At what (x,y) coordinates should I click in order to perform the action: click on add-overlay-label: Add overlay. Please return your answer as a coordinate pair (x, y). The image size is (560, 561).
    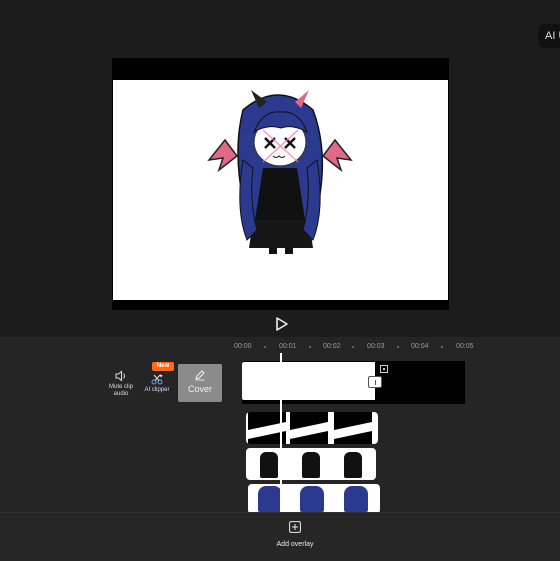
    Looking at the image, I should click on (295, 544).